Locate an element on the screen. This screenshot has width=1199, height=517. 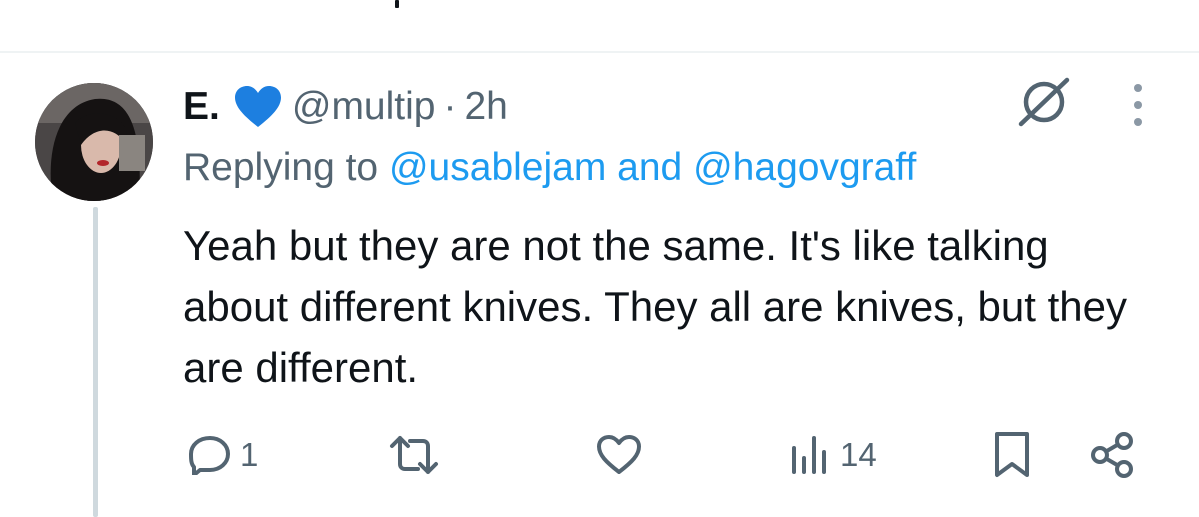
reply-to-link-2: @hagovgraff is located at coordinates (804, 167).